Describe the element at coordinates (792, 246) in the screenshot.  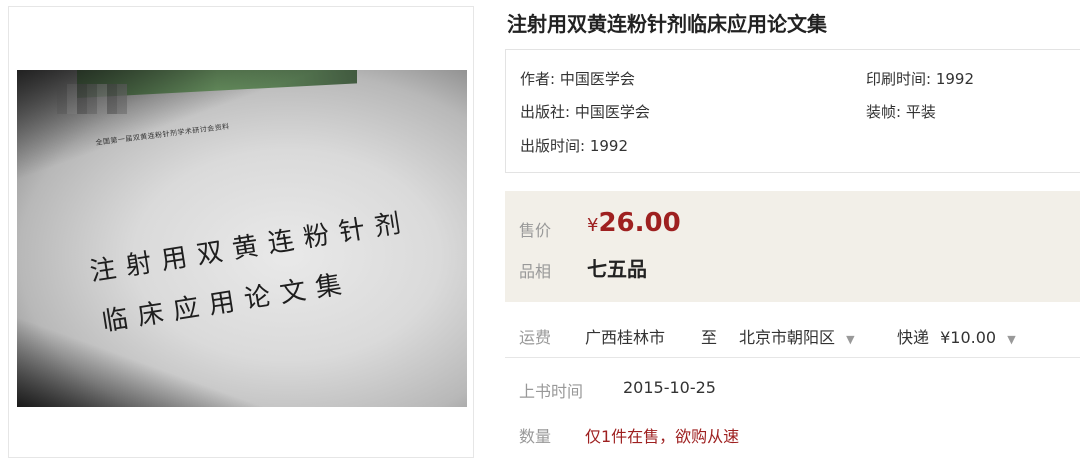
I see `price-box: 售价 ¥26.00 品相 七五品` at that location.